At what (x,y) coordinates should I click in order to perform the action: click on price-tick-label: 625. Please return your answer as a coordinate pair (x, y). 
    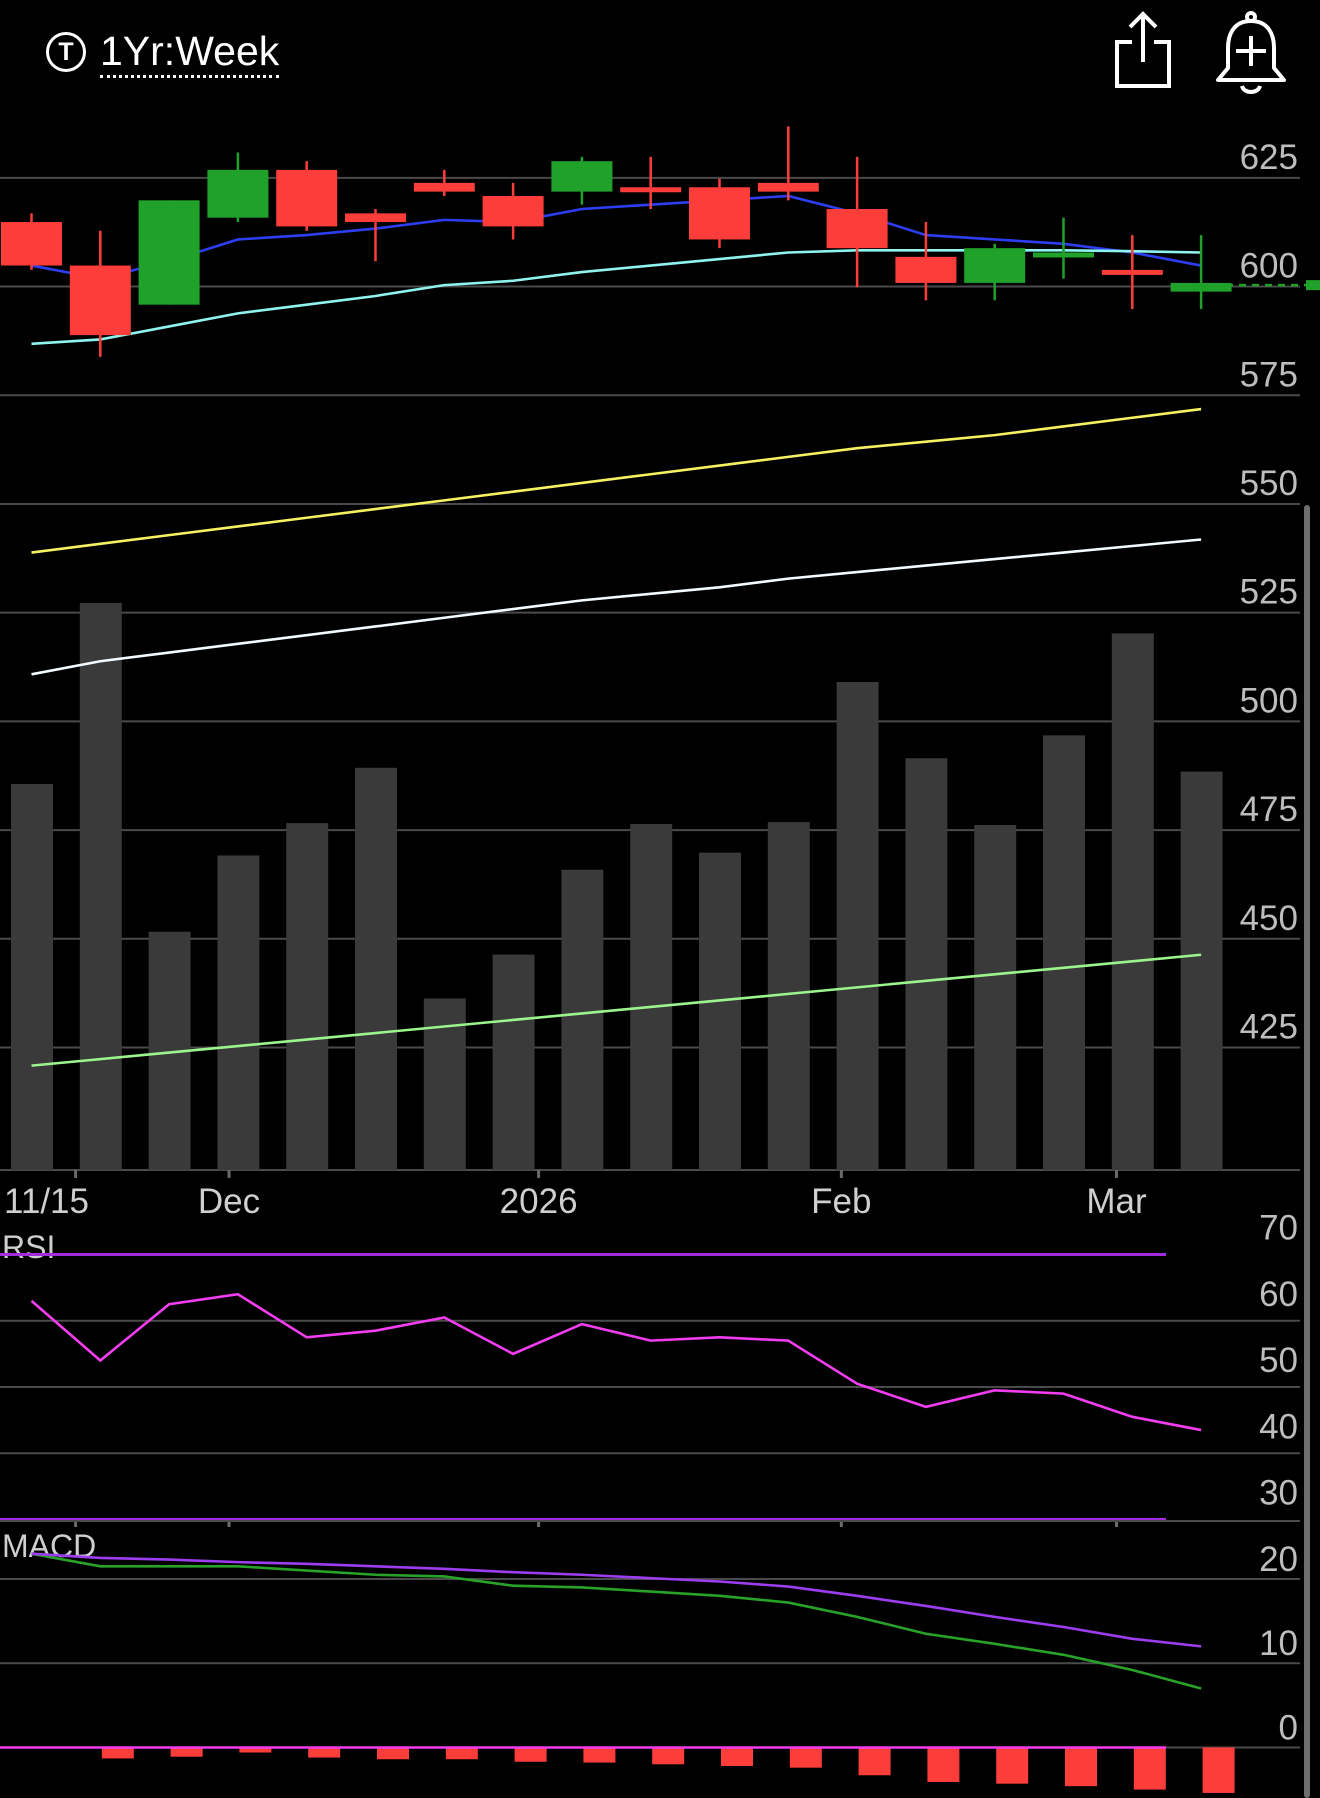
    Looking at the image, I should click on (1269, 157).